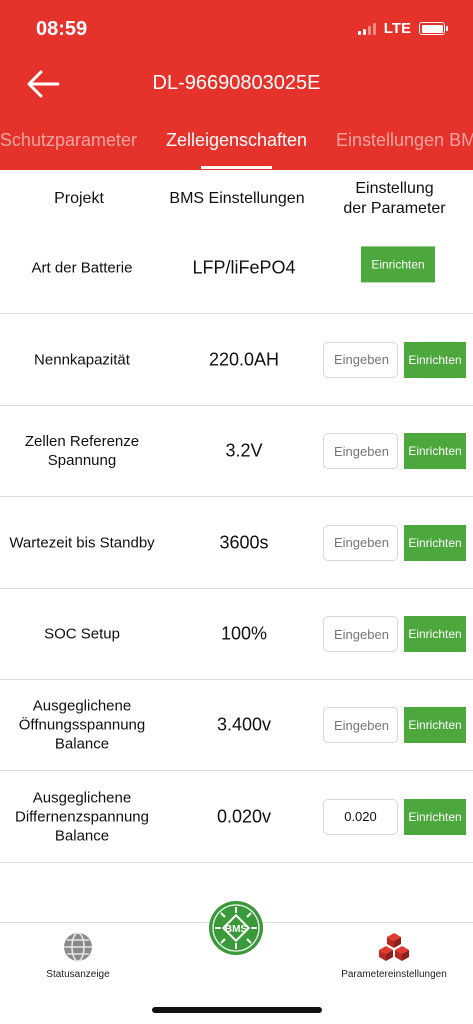  What do you see at coordinates (244, 724) in the screenshot?
I see `row-value: 3.400v` at bounding box center [244, 724].